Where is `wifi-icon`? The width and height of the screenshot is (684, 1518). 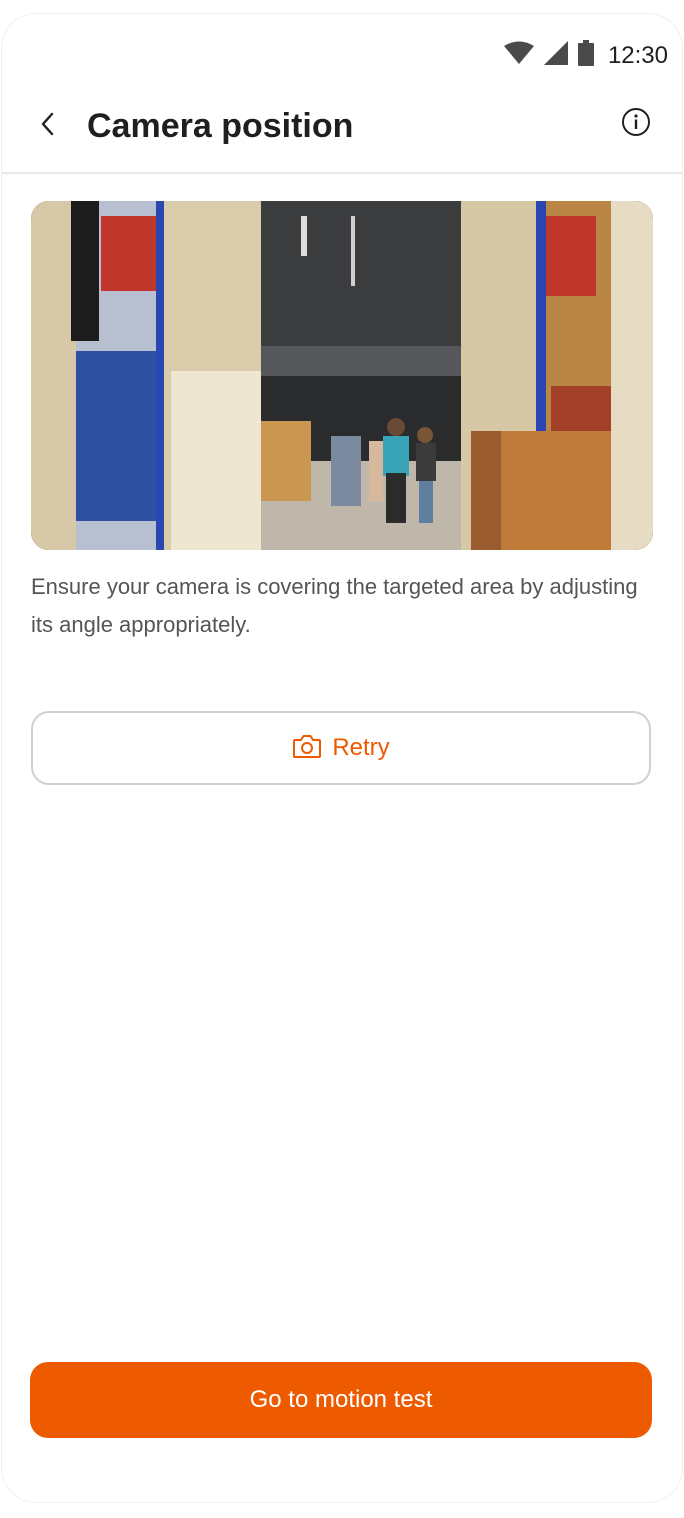
wifi-icon is located at coordinates (518, 55).